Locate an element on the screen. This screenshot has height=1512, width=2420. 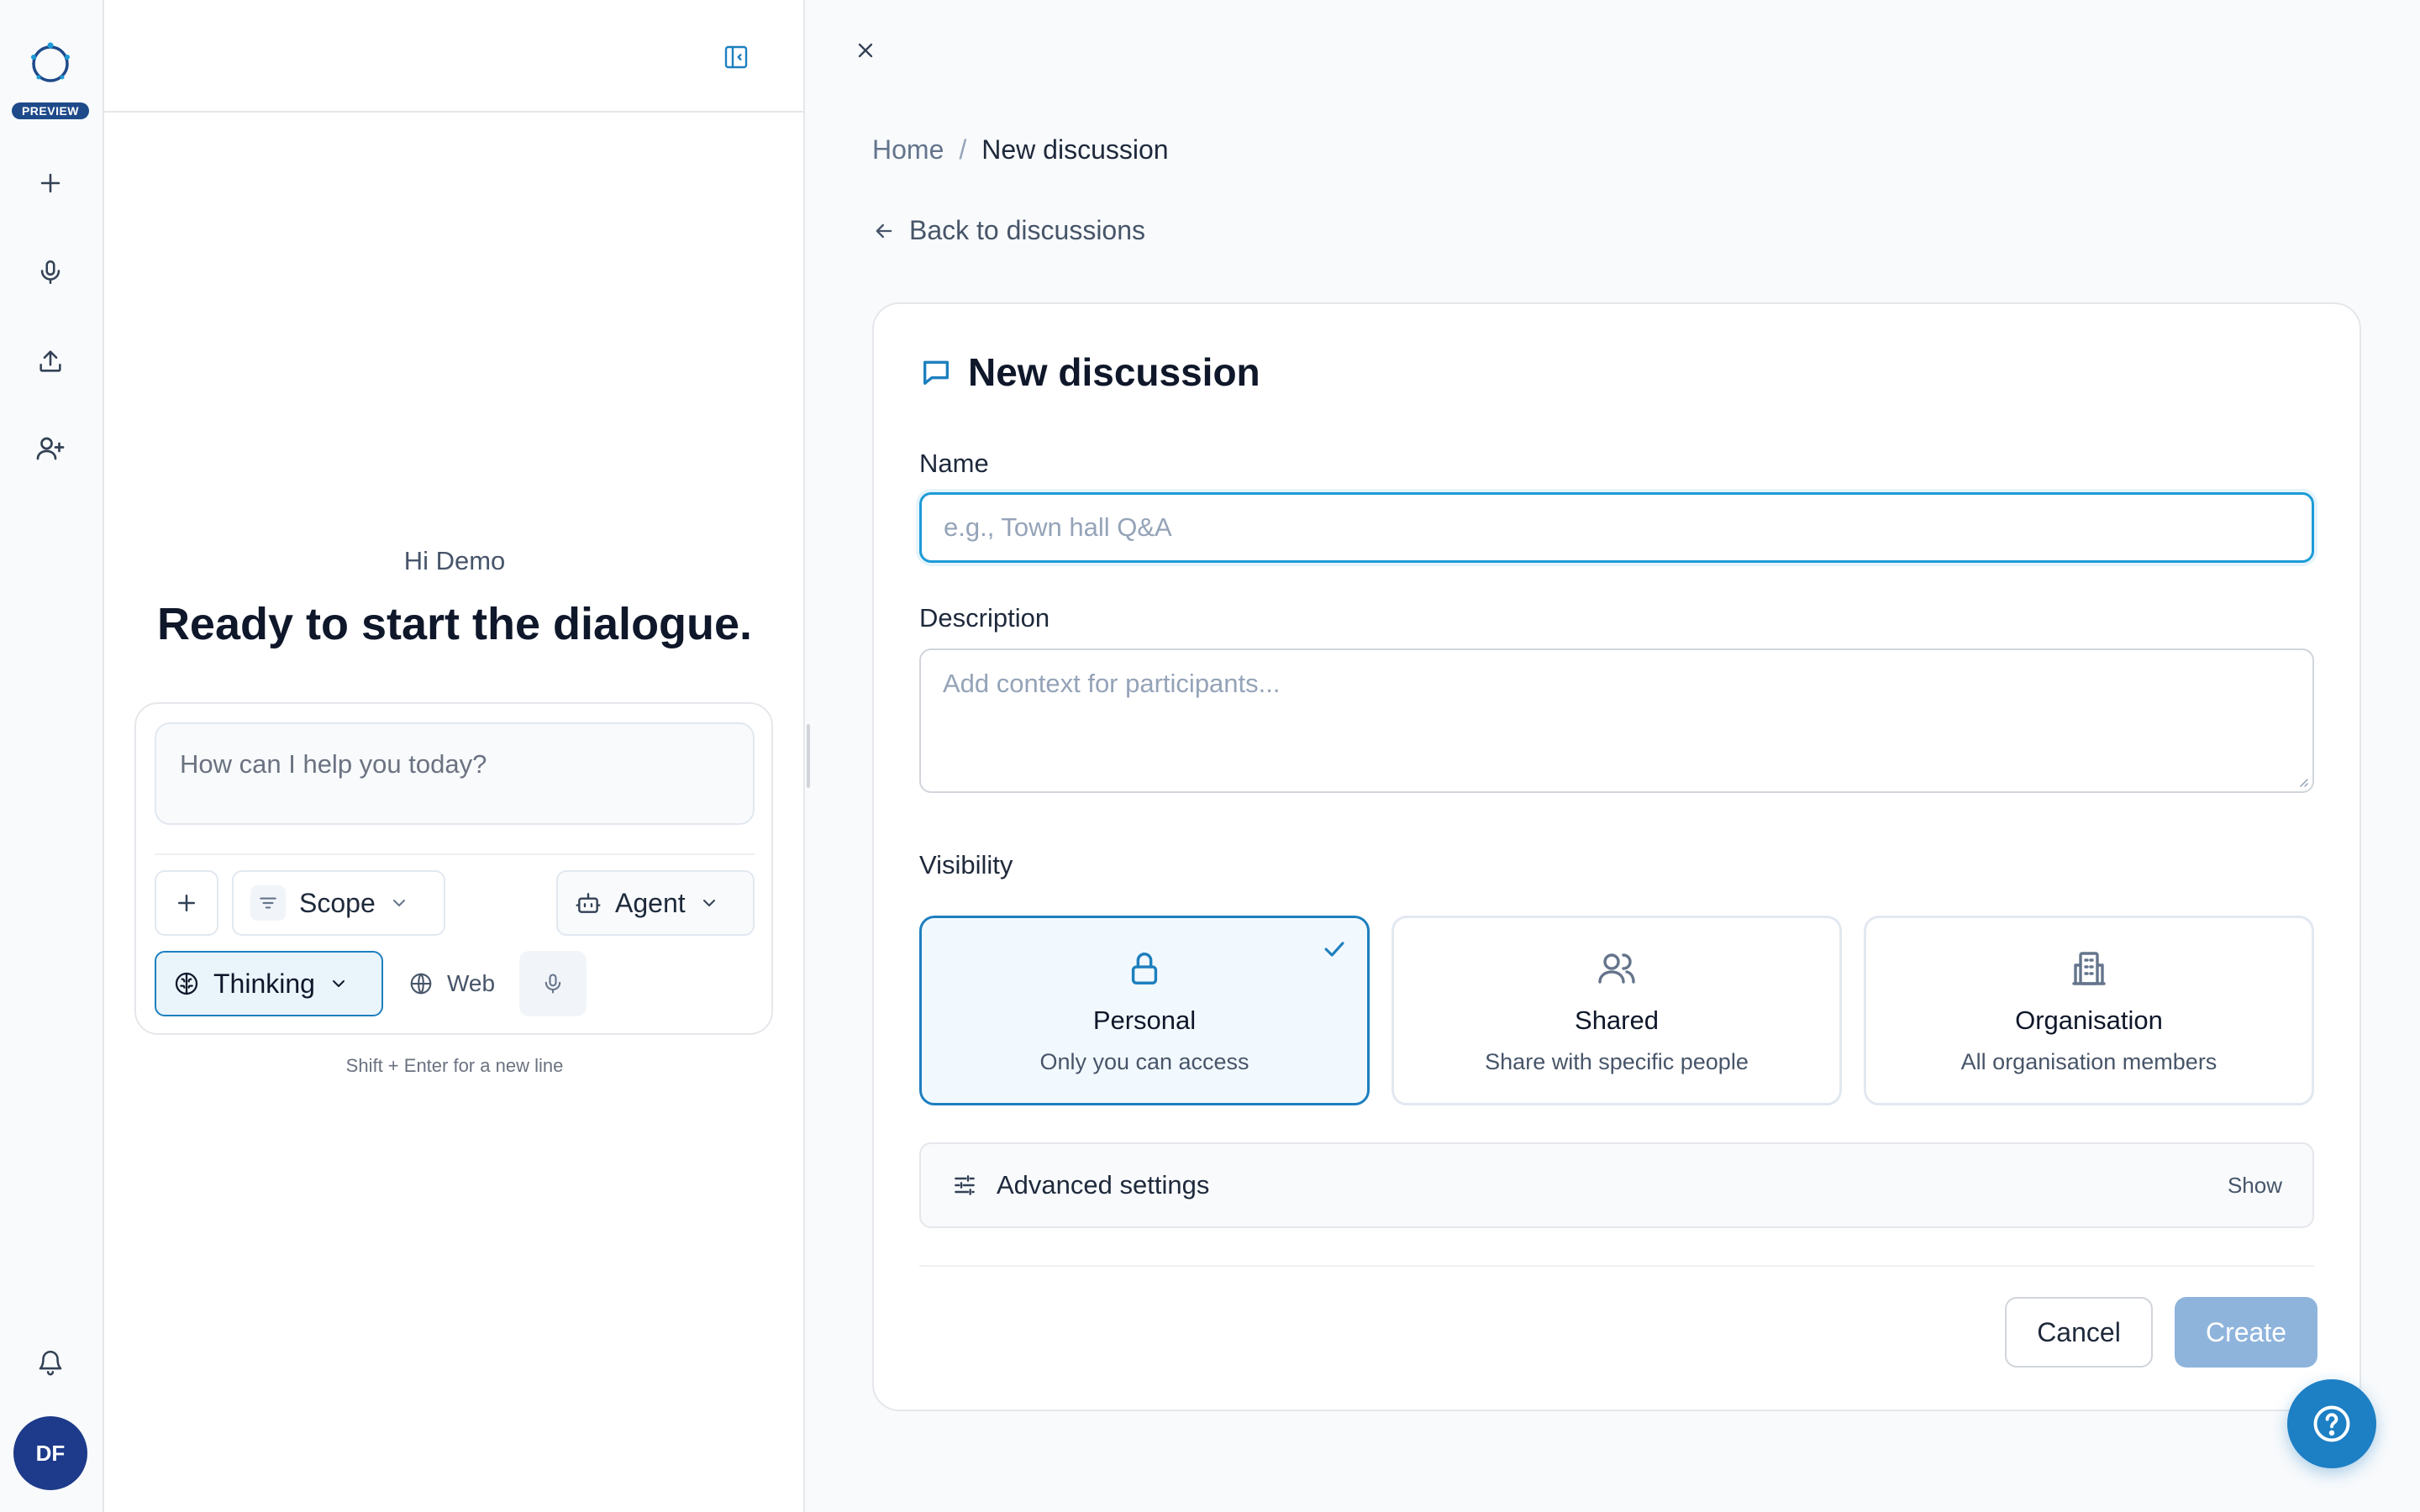
close-icon is located at coordinates (866, 50).